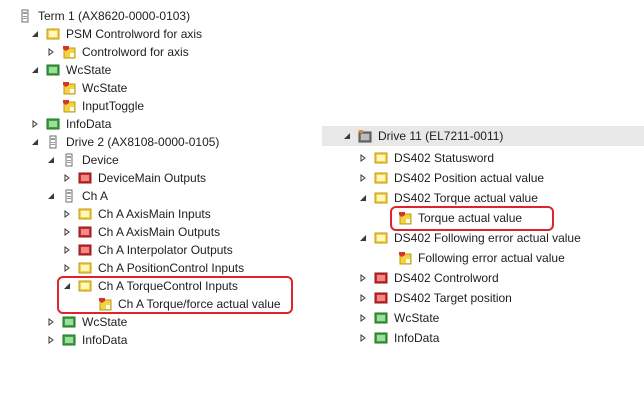  I want to click on tree-item-ds402-target-position: DS402 Target position, so click(435, 298).